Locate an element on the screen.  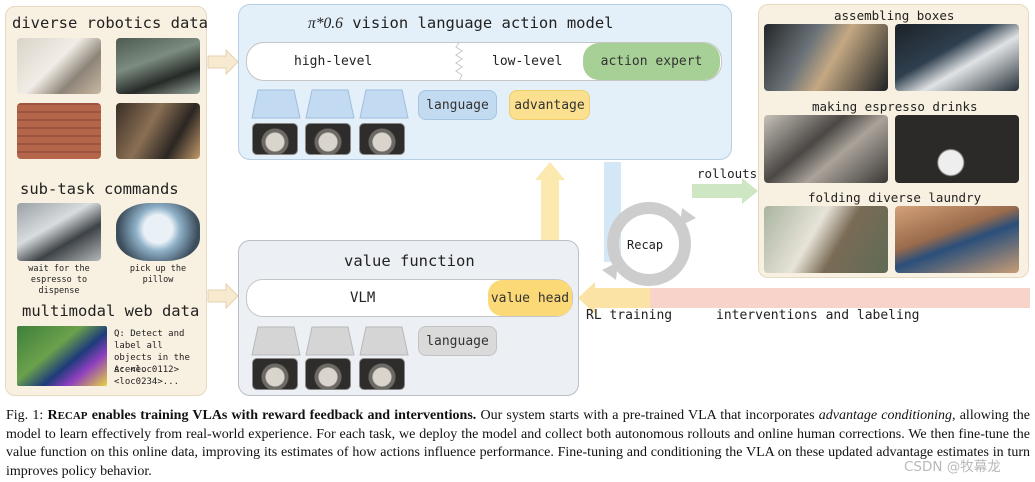
interventions-label: interventions and labeling is located at coordinates (818, 315).